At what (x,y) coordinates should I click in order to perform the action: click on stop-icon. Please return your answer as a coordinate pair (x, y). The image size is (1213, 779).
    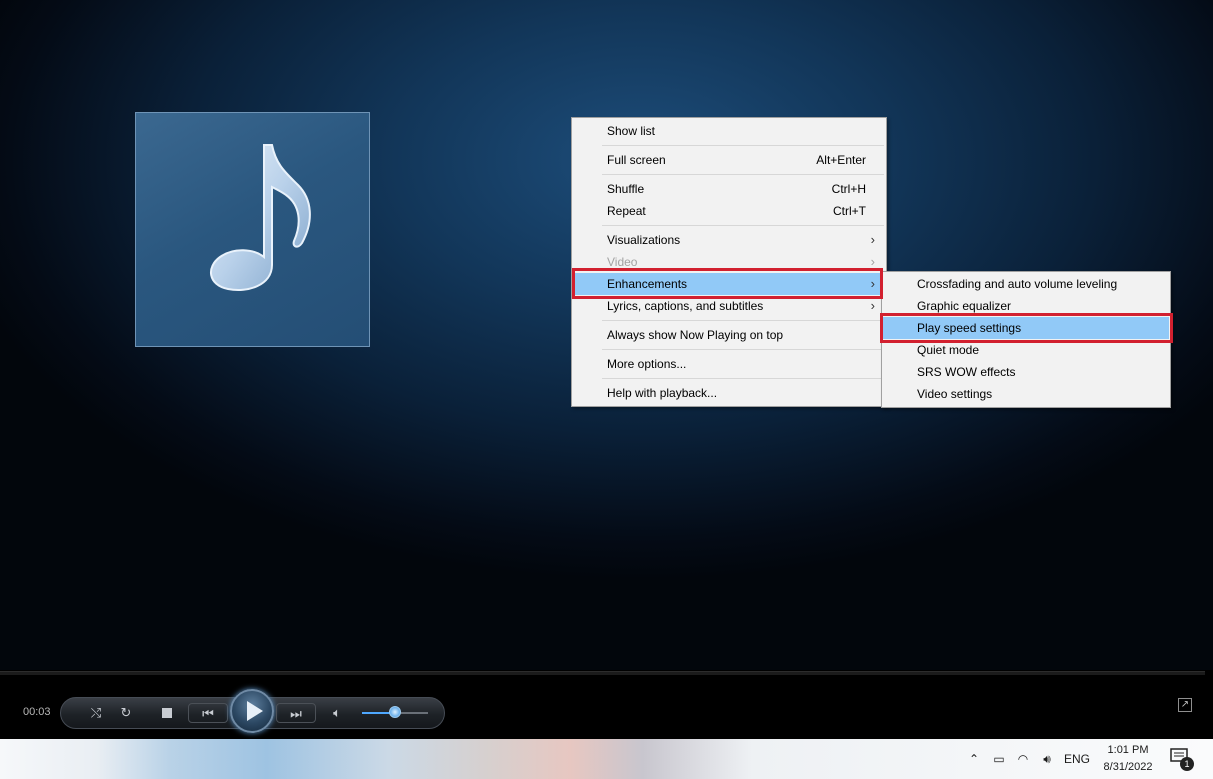
    Looking at the image, I should click on (167, 713).